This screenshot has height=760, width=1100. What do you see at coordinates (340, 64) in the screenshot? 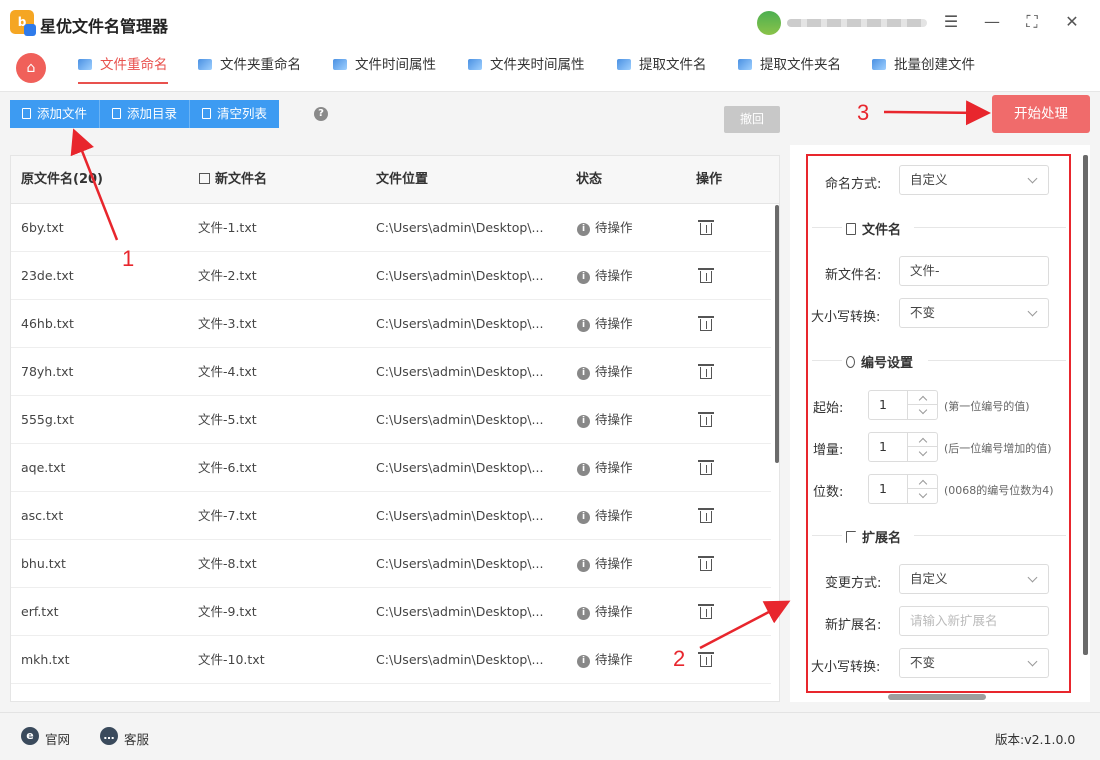
I see `file-time-icon` at bounding box center [340, 64].